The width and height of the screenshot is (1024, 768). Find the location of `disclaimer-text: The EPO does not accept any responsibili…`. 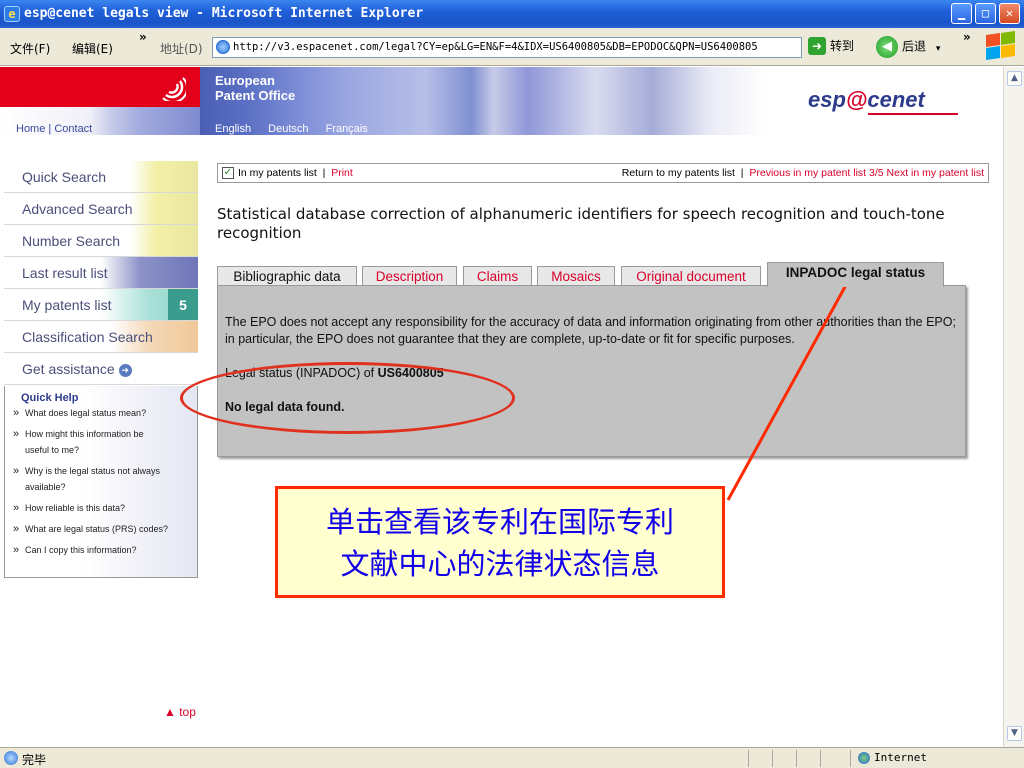

disclaimer-text: The EPO does not accept any responsibili… is located at coordinates (590, 330).